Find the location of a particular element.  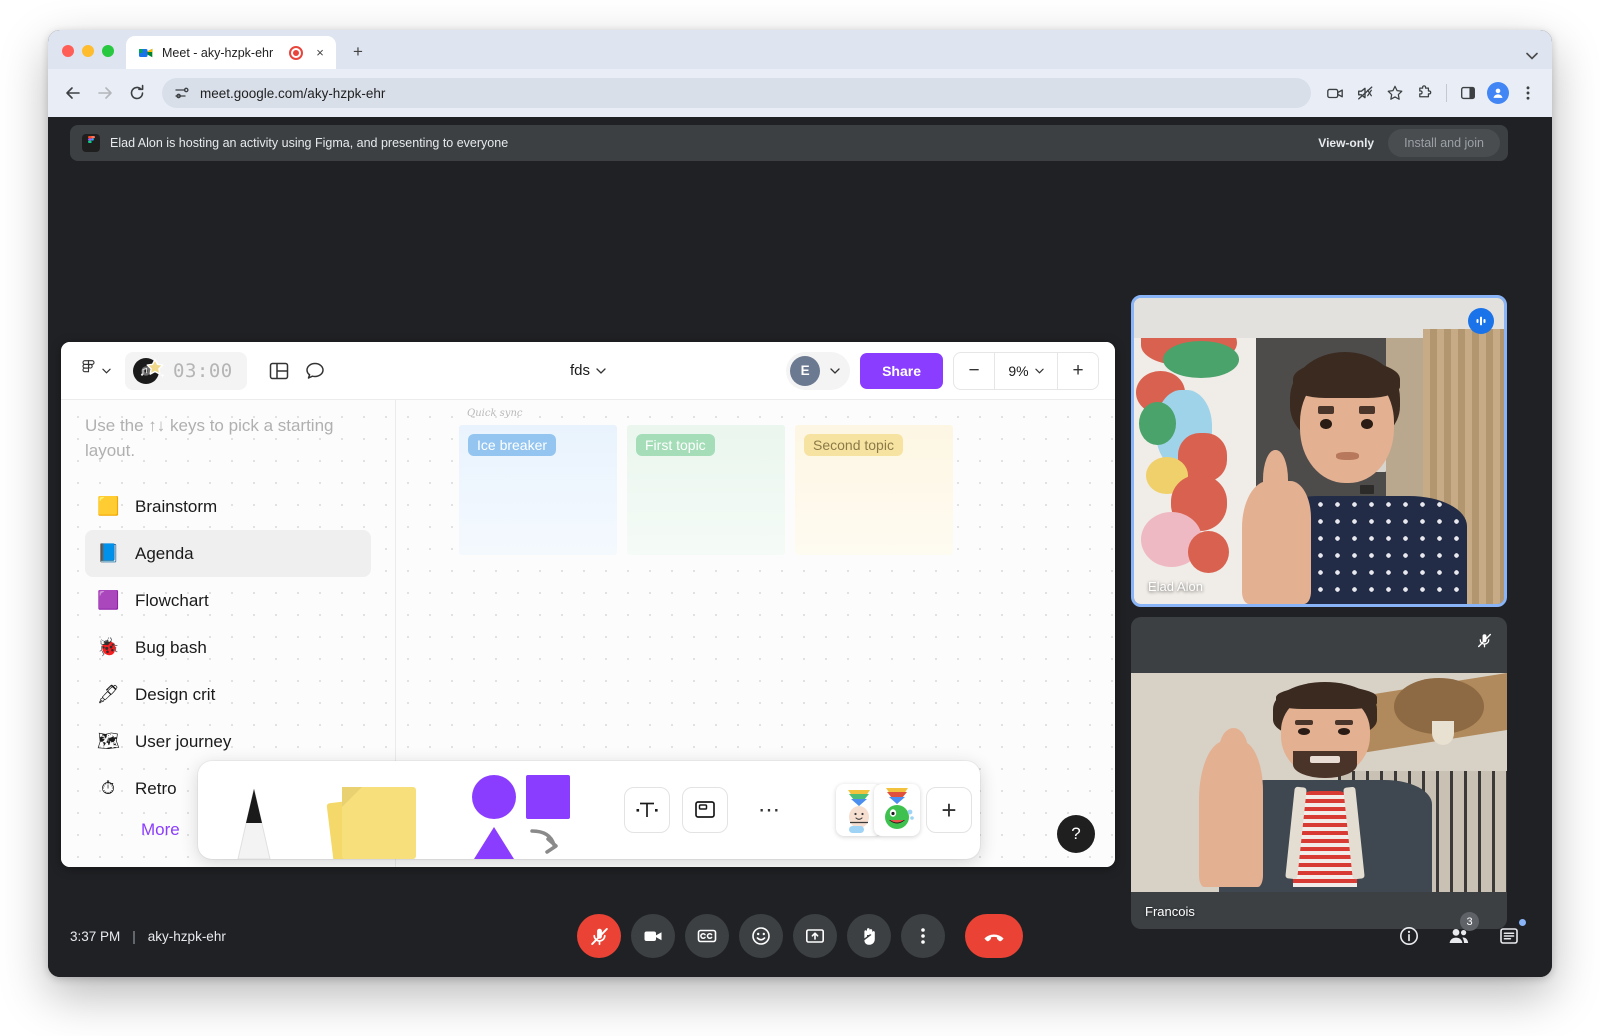

captions-button is located at coordinates (707, 936).